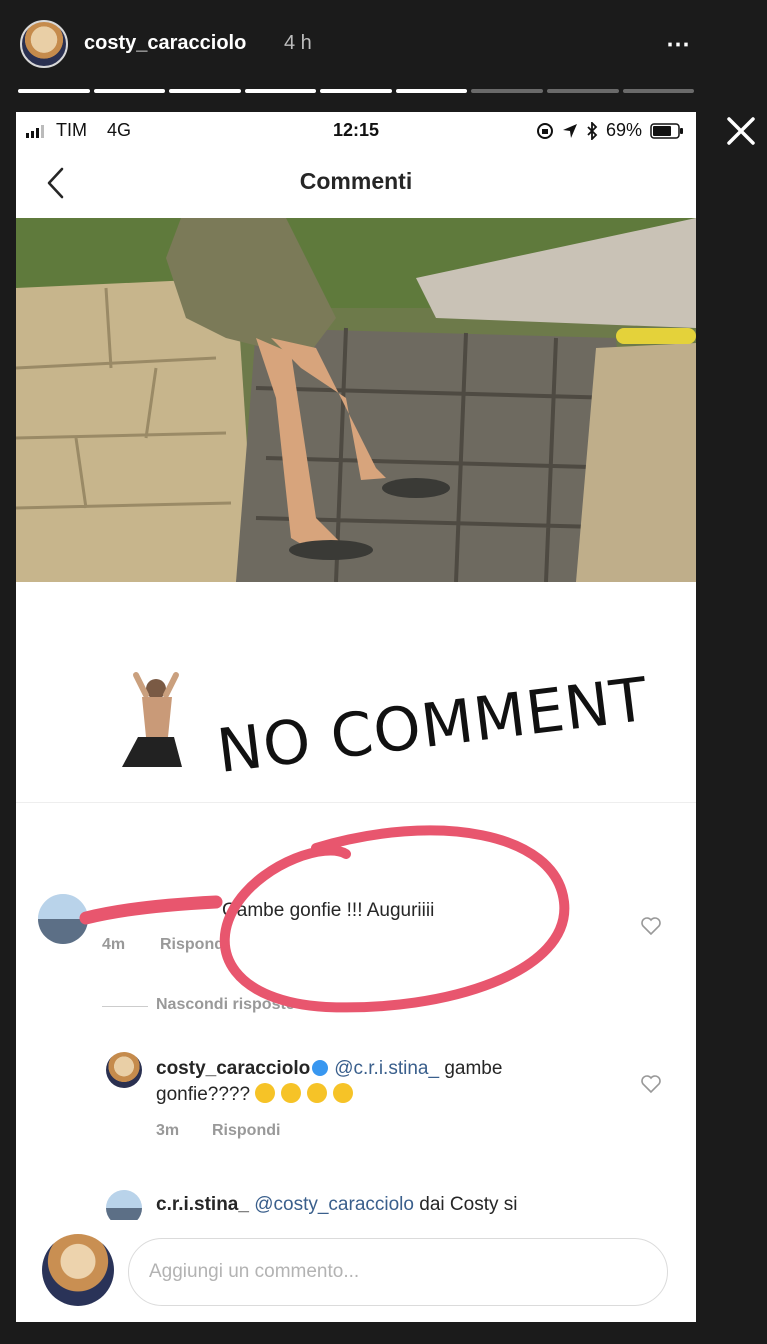  I want to click on my-avatar, so click(78, 1270).